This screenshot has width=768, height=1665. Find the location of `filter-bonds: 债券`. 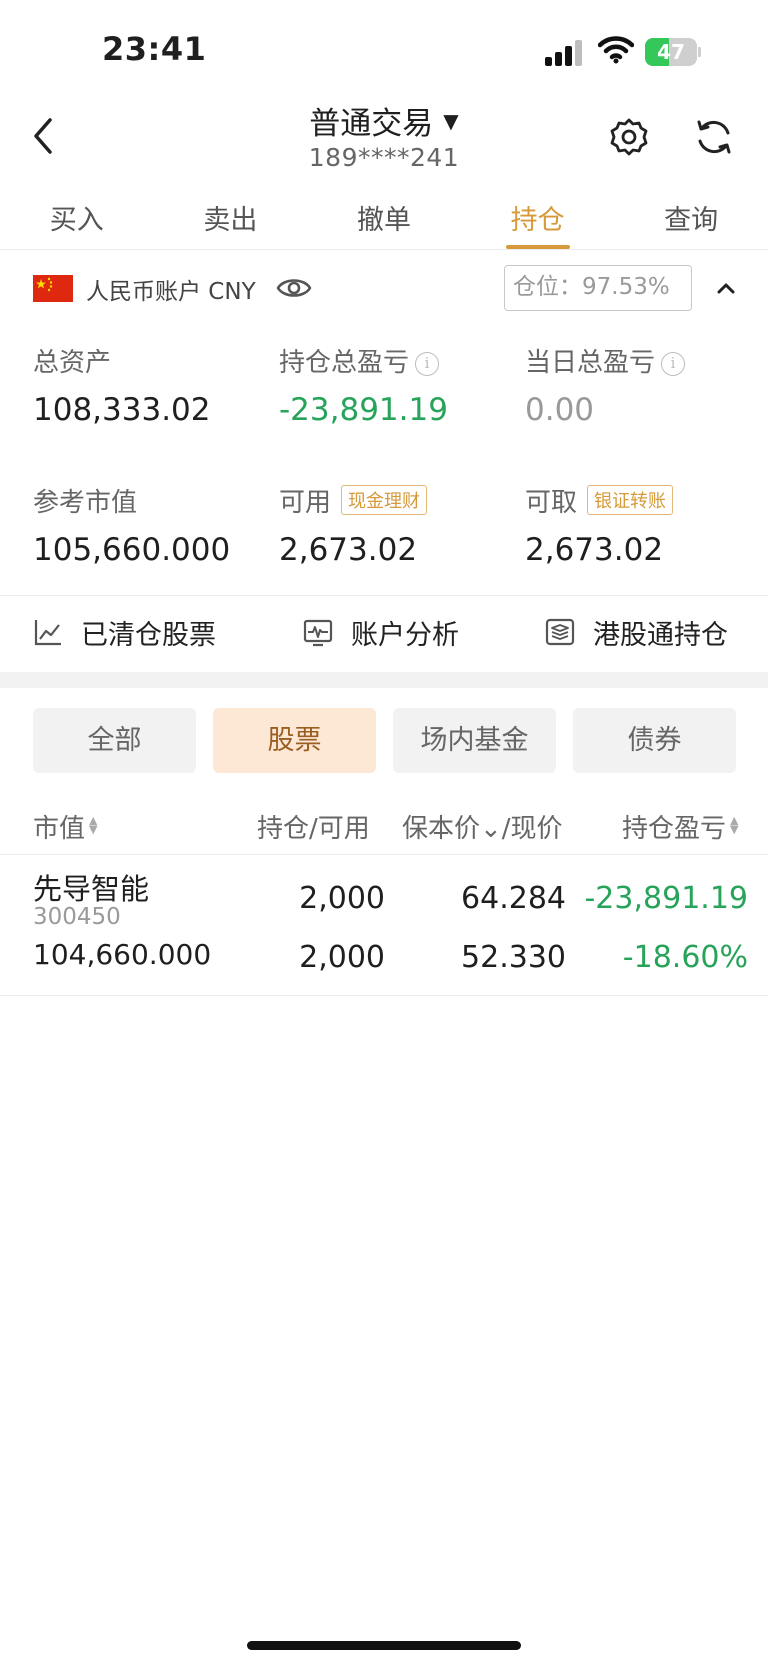

filter-bonds: 债券 is located at coordinates (654, 740).